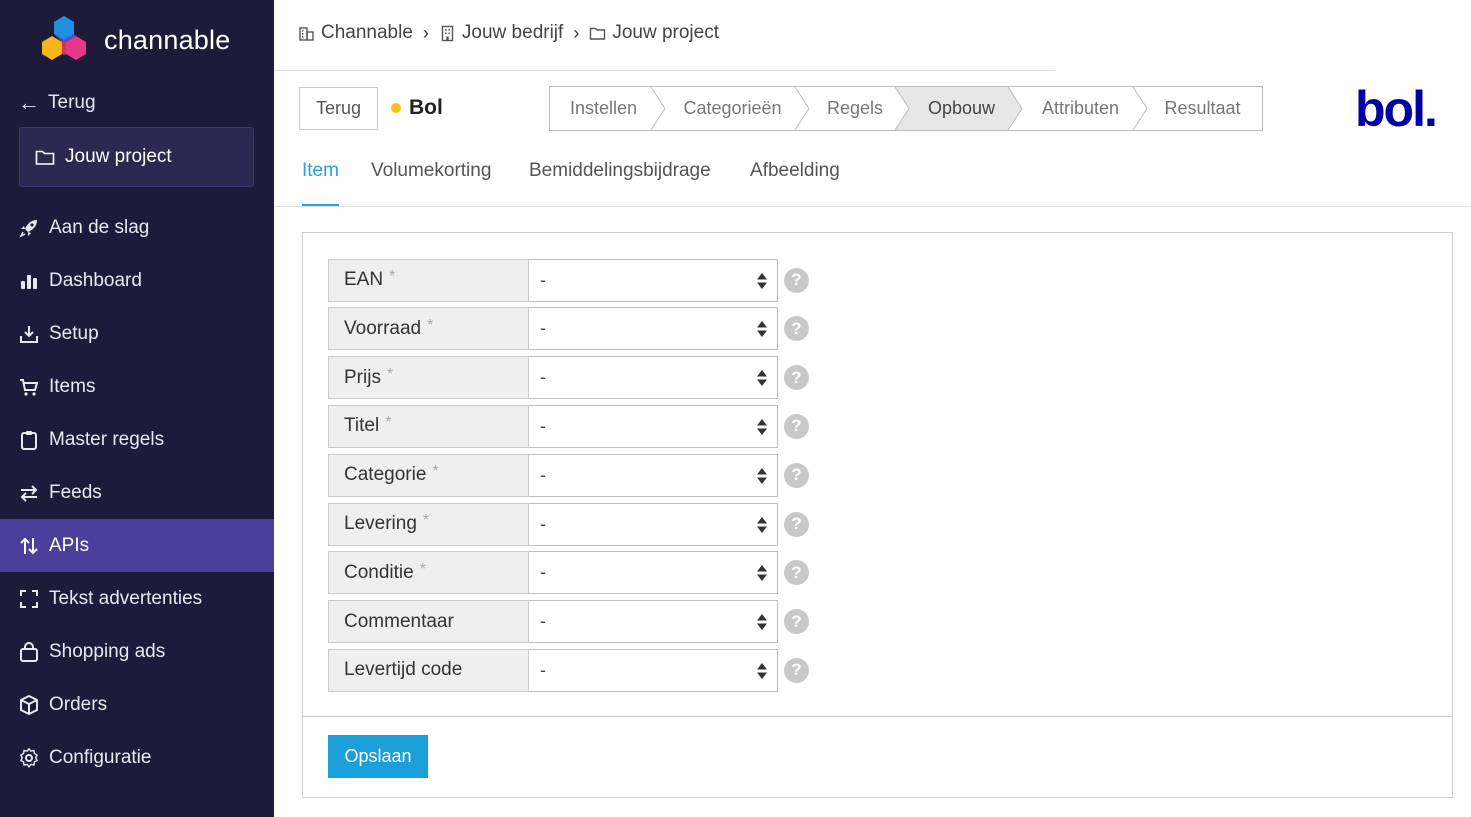 The height and width of the screenshot is (817, 1471). What do you see at coordinates (137, 704) in the screenshot?
I see `sidebar-item-orders: Orders` at bounding box center [137, 704].